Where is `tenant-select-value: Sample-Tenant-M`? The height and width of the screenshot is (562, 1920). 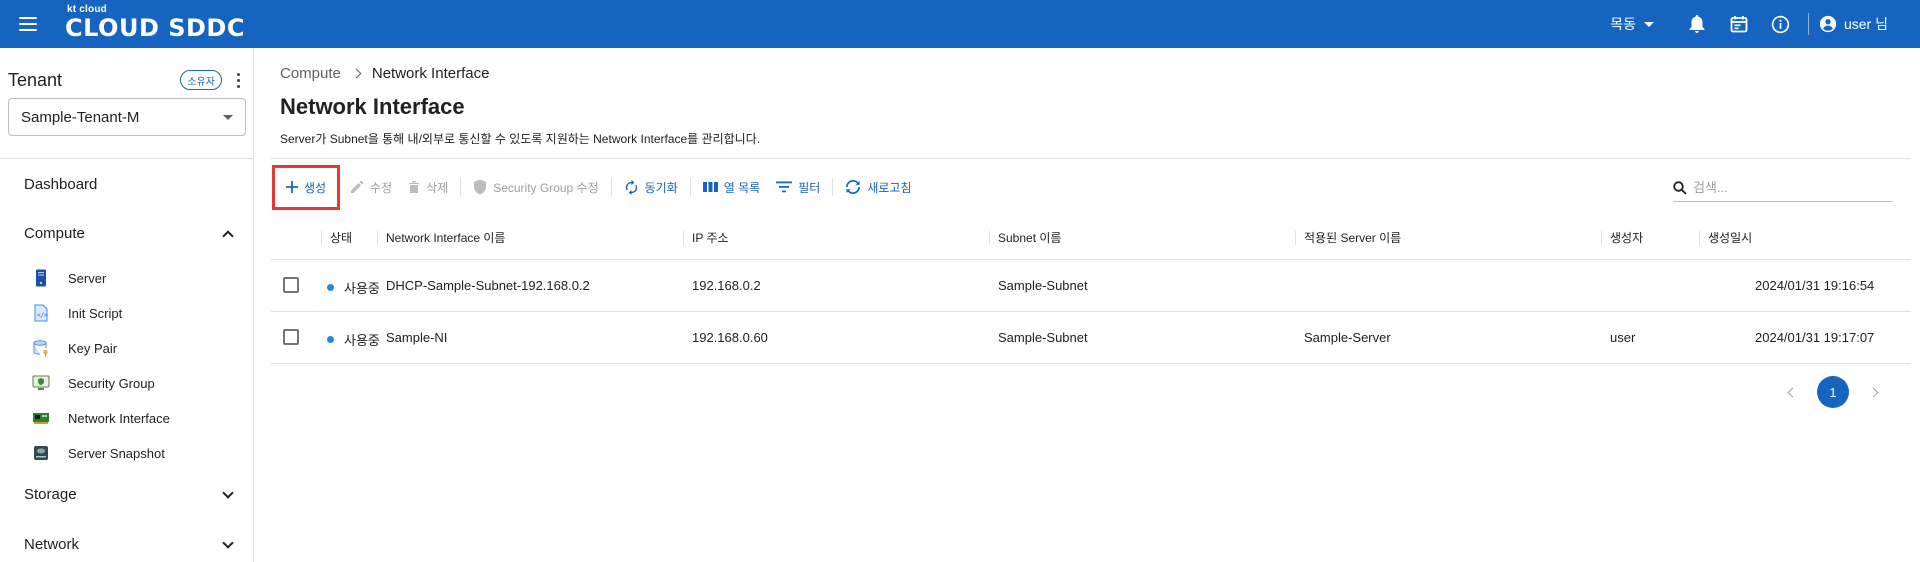
tenant-select-value: Sample-Tenant-M is located at coordinates (80, 117).